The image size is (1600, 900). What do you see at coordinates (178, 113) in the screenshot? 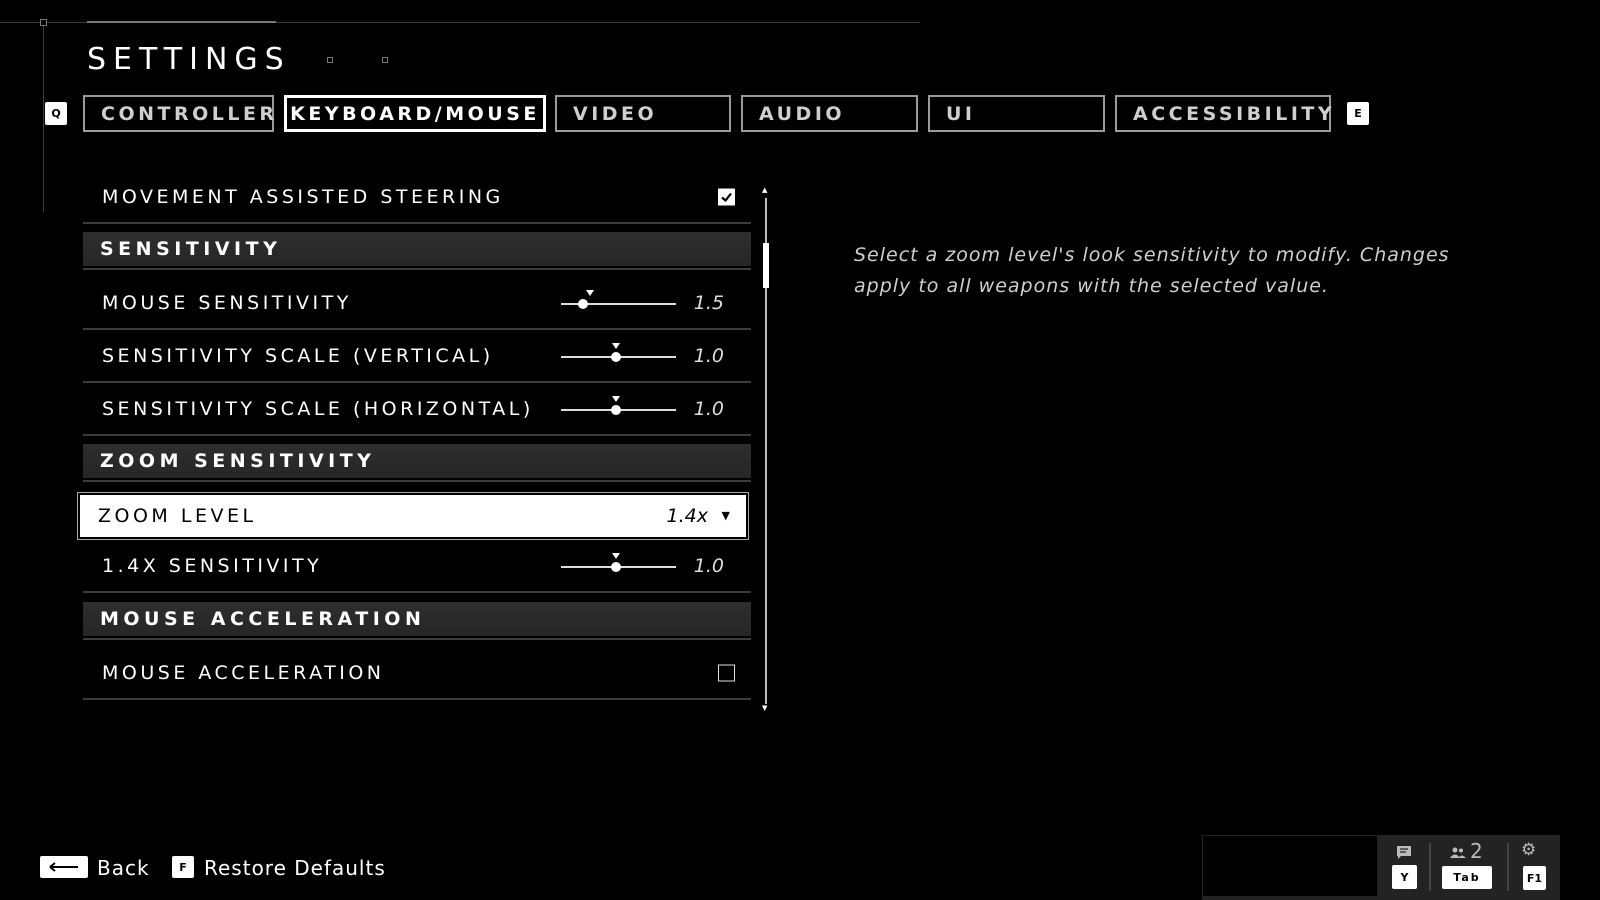
I see `tab-controller: CONTROLLER` at bounding box center [178, 113].